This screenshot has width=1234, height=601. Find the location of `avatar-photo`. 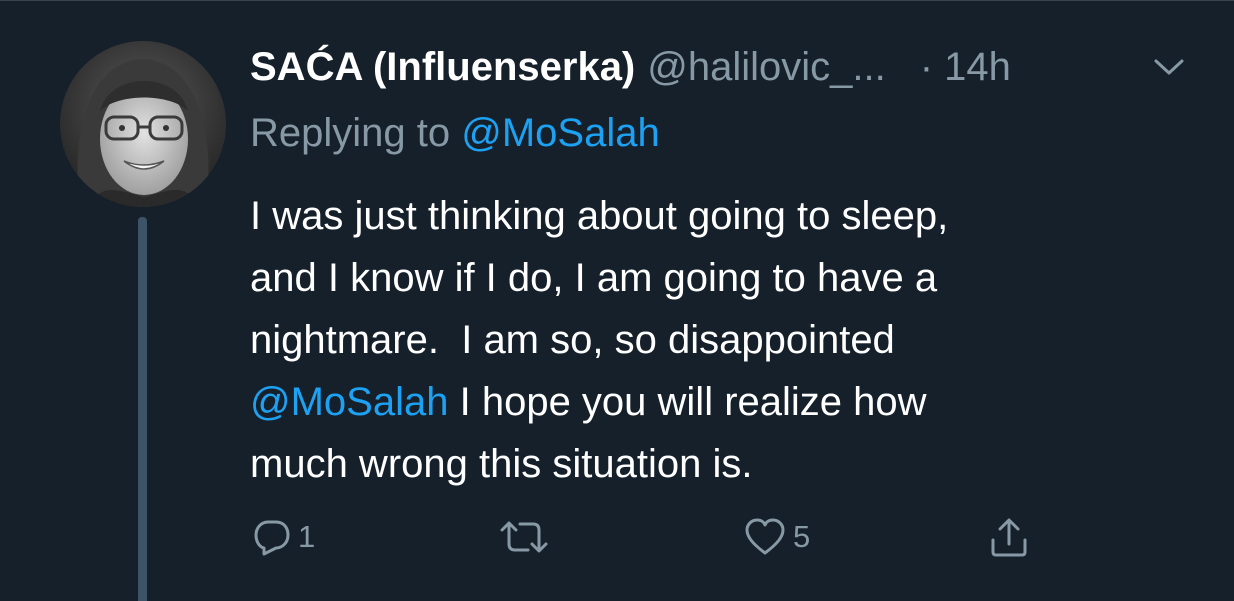

avatar-photo is located at coordinates (143, 124).